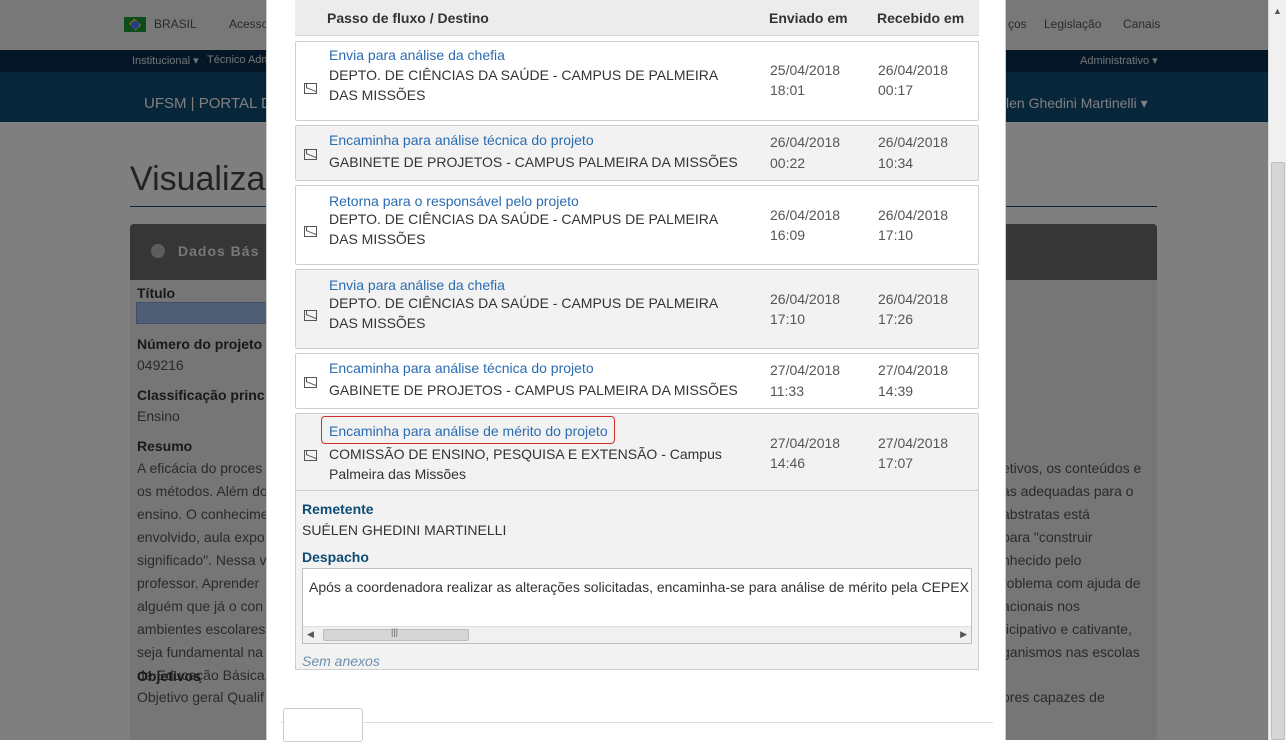 The image size is (1286, 742). Describe the element at coordinates (395, 632) in the screenshot. I see `grip-icon: |||` at that location.